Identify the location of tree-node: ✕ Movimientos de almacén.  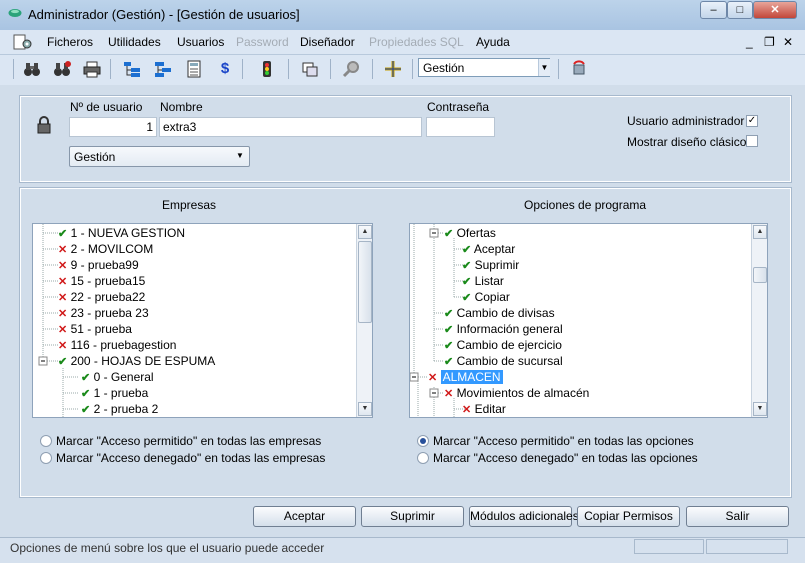
(516, 393).